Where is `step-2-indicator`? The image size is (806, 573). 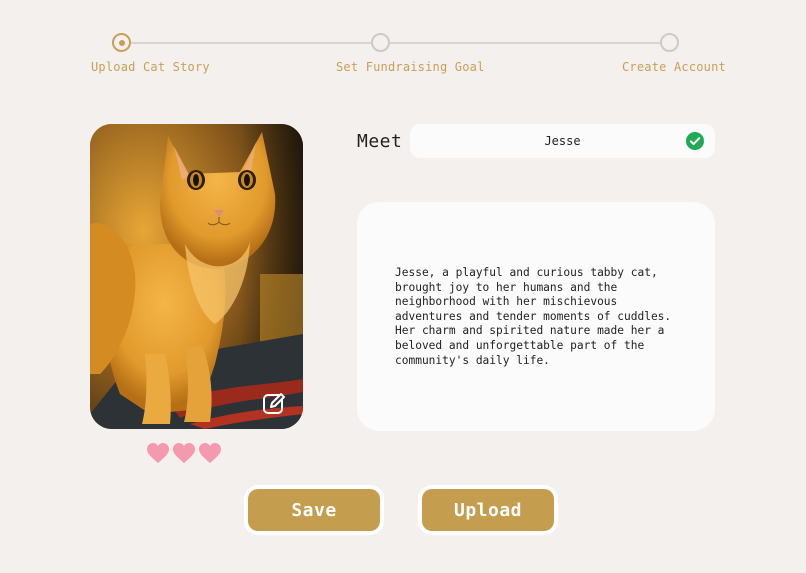 step-2-indicator is located at coordinates (380, 42).